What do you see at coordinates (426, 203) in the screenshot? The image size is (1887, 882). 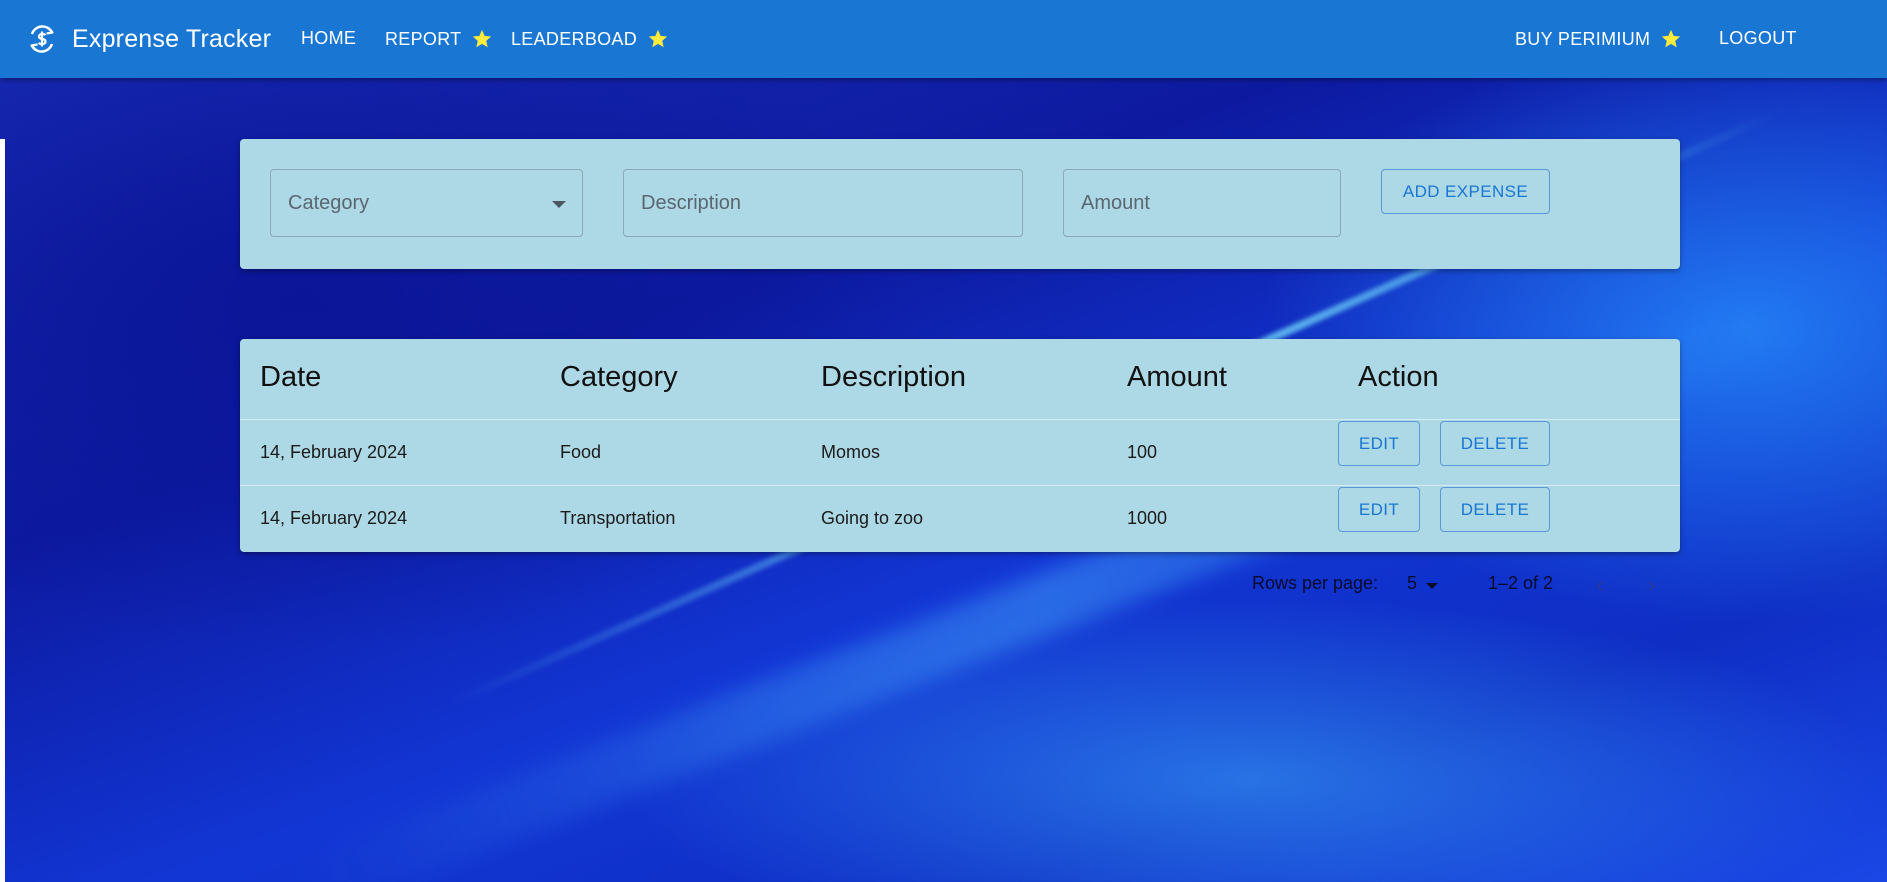 I see `category-select: Category` at bounding box center [426, 203].